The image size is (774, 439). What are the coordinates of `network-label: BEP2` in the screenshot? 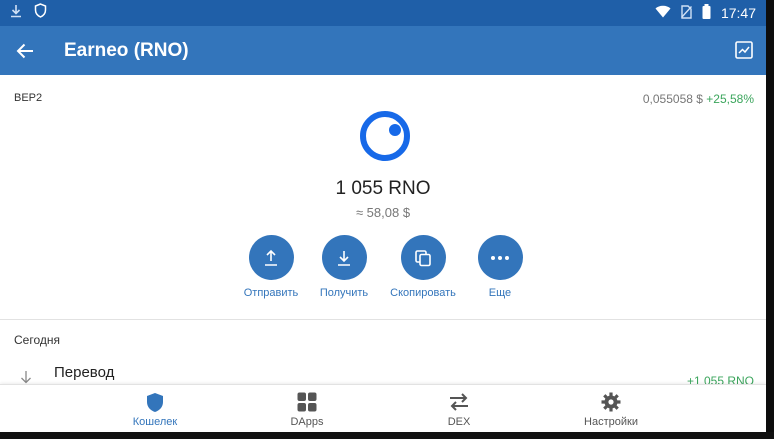 It's located at (28, 98).